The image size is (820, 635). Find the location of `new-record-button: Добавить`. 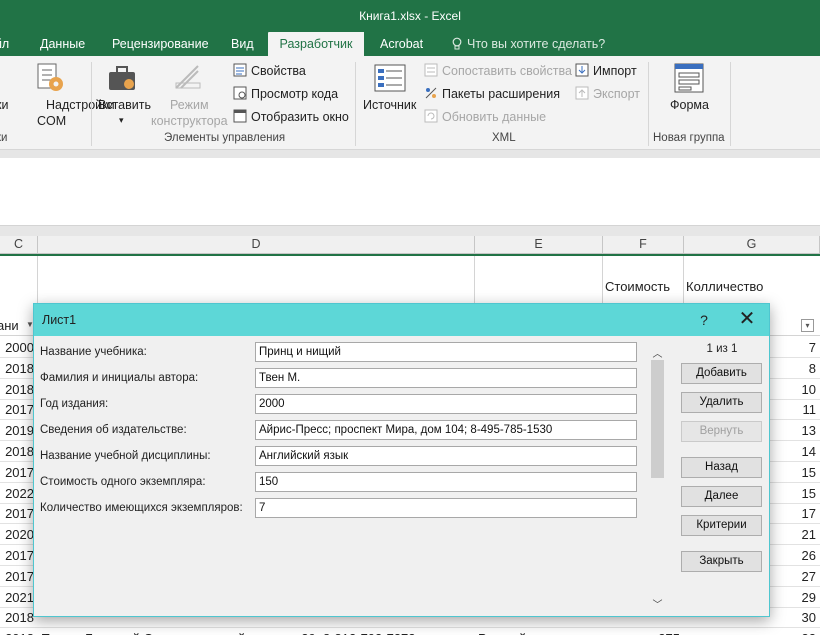

new-record-button: Добавить is located at coordinates (721, 373).